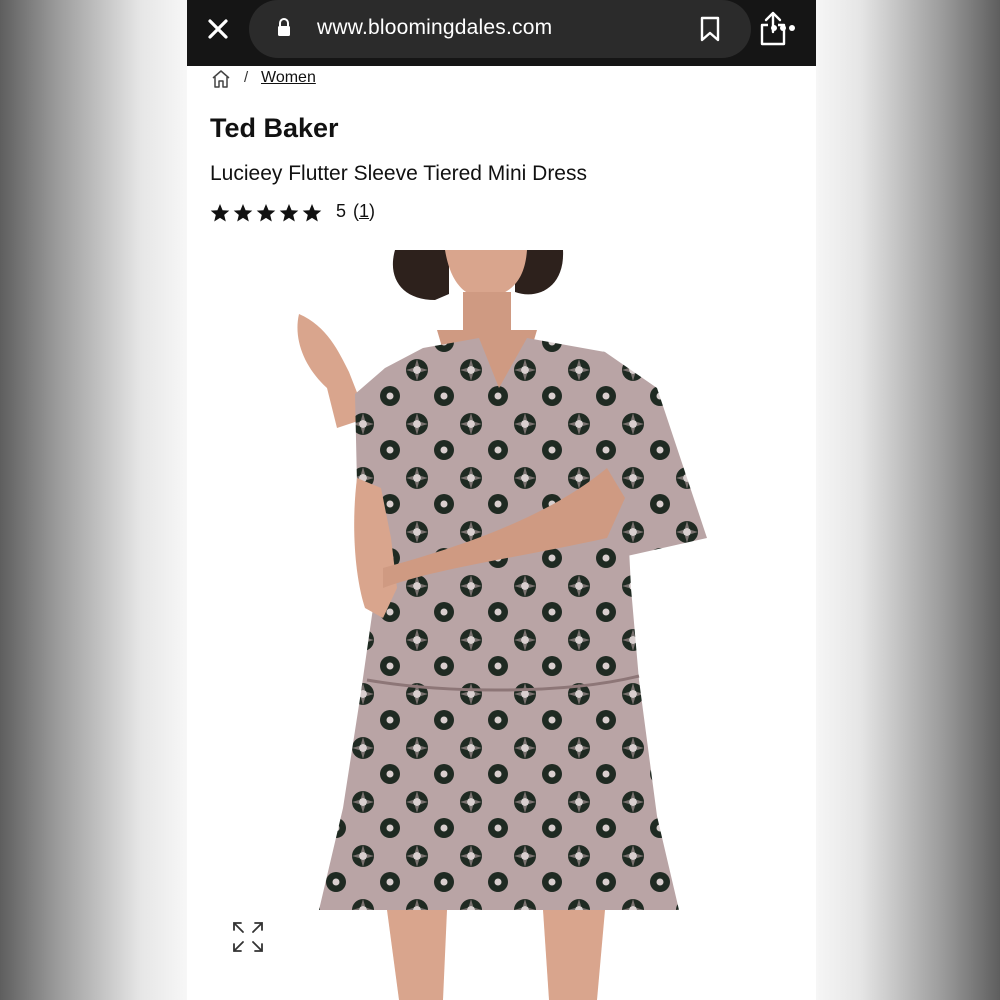  I want to click on address-bar: www.bloomingdales.com, so click(517, 29).